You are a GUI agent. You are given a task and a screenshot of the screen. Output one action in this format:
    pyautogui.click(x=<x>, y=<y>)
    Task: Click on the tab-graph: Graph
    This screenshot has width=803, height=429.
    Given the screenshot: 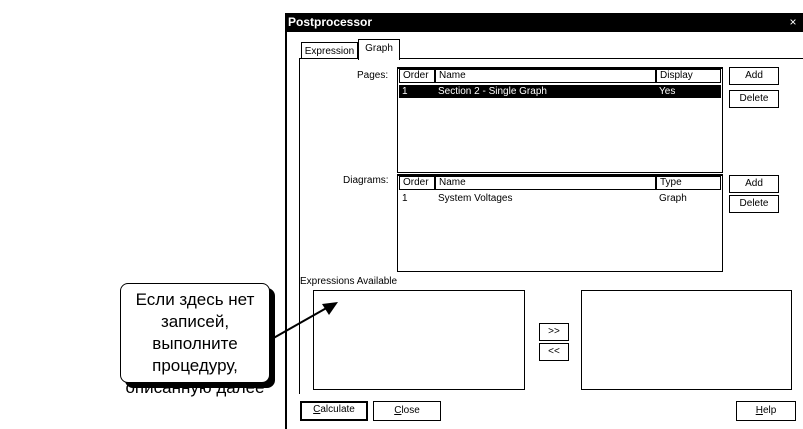 What is the action you would take?
    pyautogui.click(x=379, y=49)
    